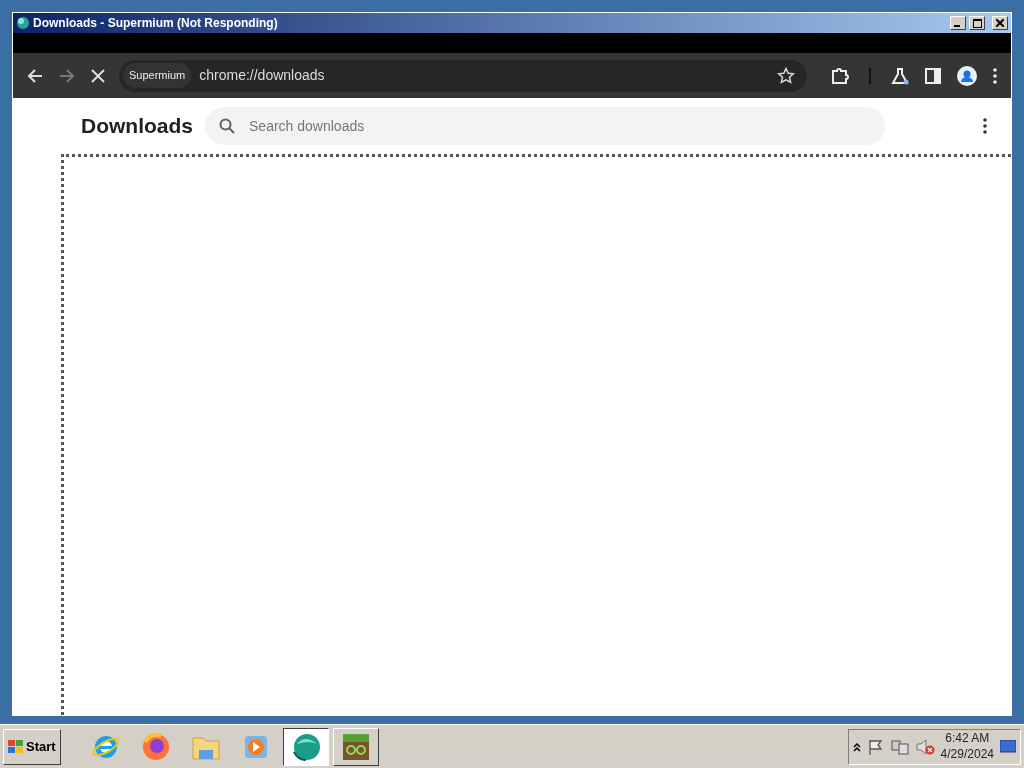 This screenshot has width=1024, height=768. I want to click on show-desktop-icon, so click(1008, 746).